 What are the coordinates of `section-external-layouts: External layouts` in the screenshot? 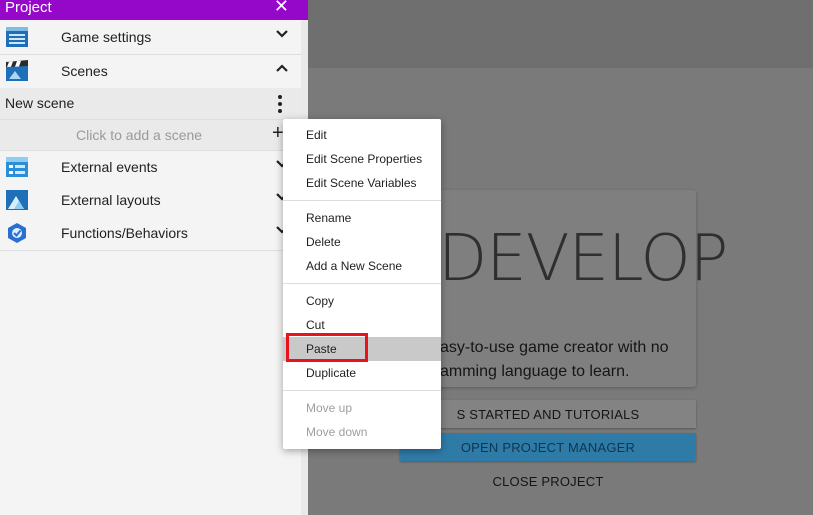 It's located at (150, 201).